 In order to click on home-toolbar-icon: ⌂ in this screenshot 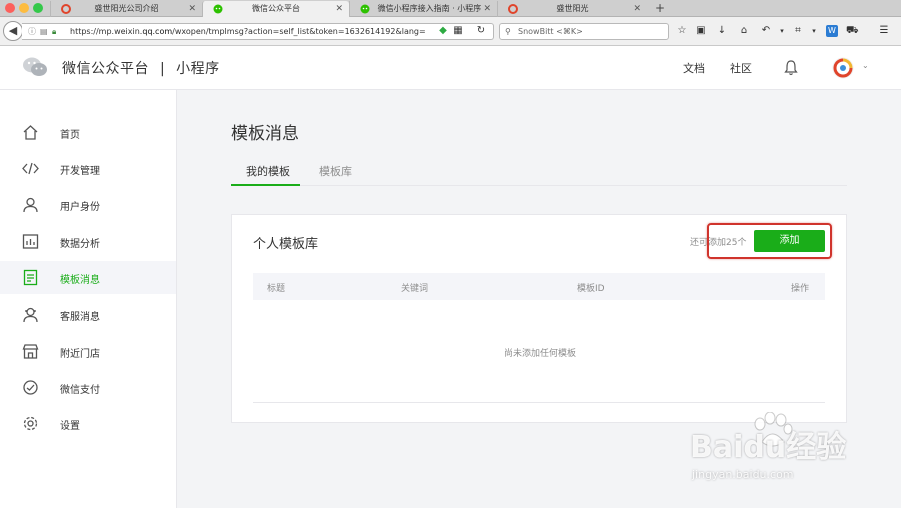, I will do `click(744, 31)`.